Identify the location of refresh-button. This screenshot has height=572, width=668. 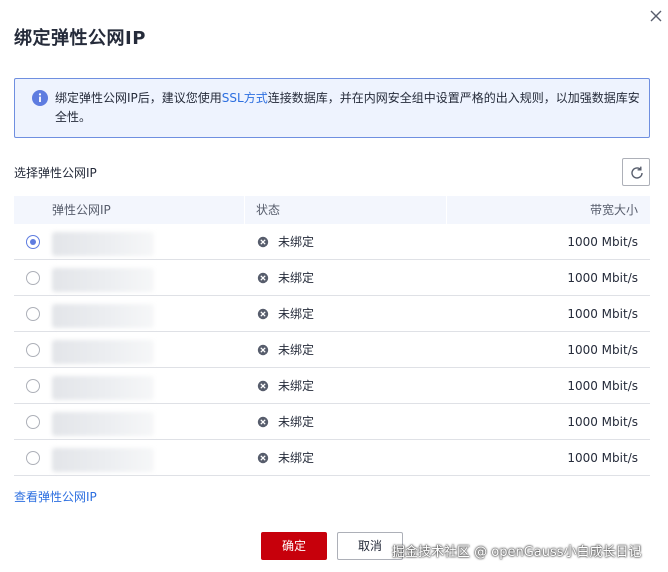
(636, 172).